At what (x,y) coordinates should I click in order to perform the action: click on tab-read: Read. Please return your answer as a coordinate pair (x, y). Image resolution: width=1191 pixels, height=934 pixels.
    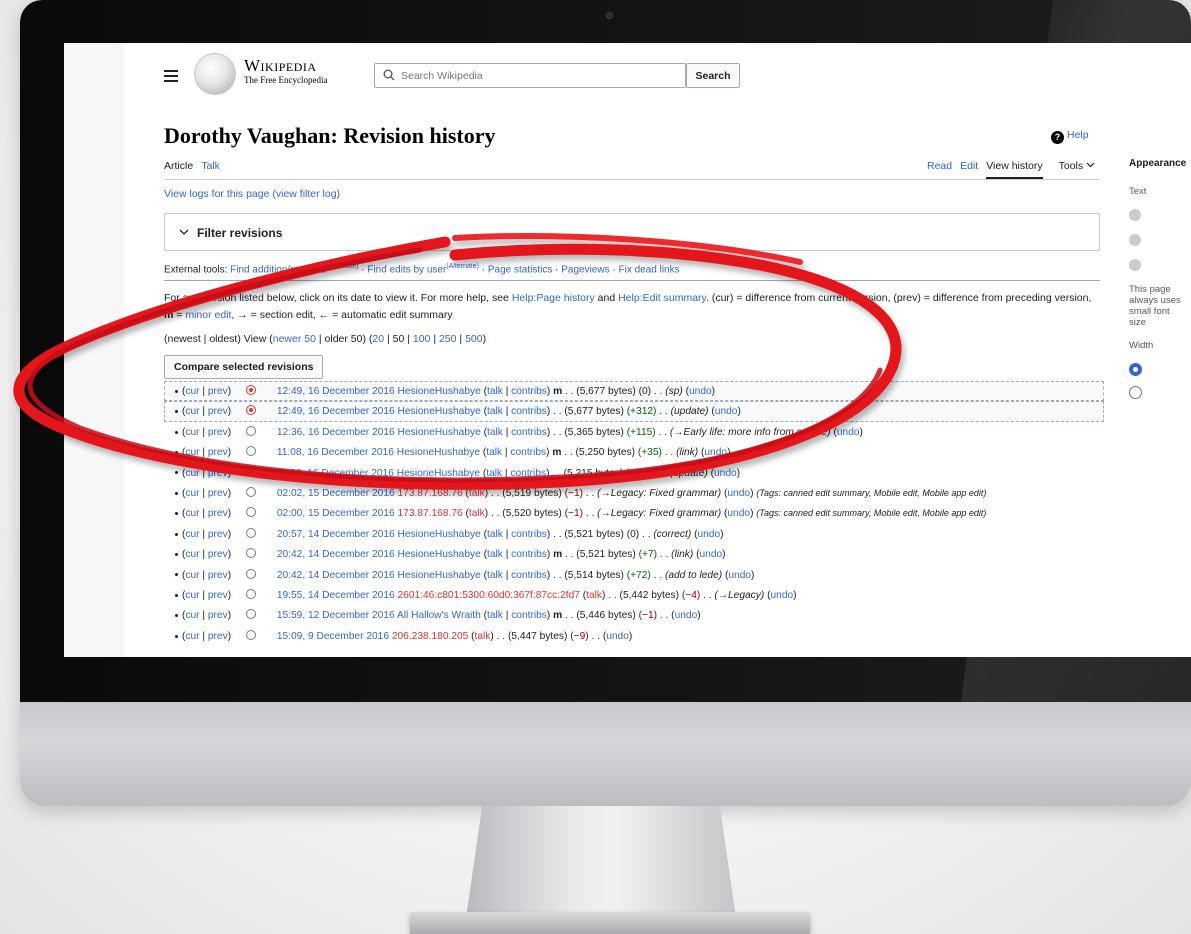
    Looking at the image, I should click on (939, 166).